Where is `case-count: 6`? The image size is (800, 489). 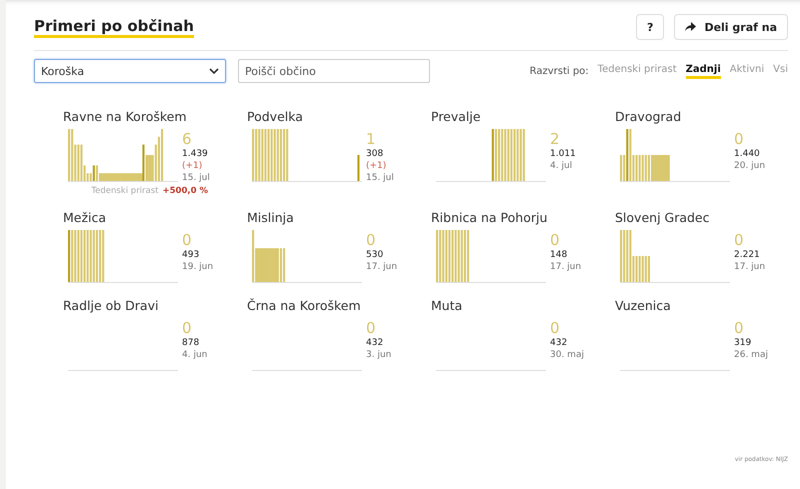 case-count: 6 is located at coordinates (187, 139).